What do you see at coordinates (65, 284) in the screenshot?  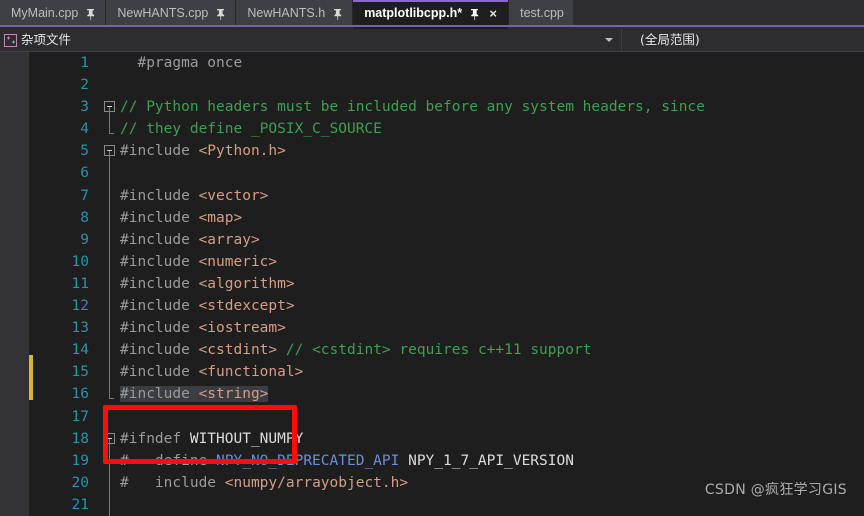 I see `line-number: 11` at bounding box center [65, 284].